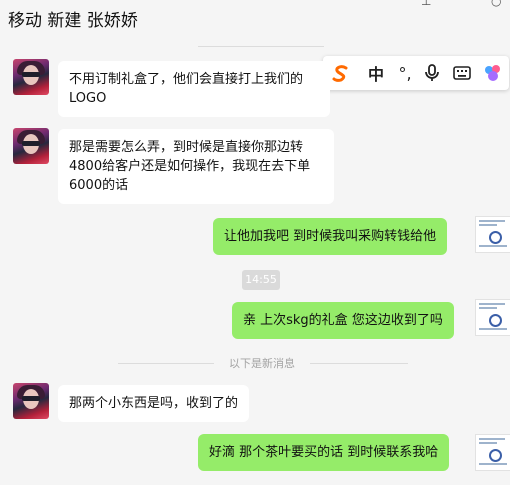 This screenshot has height=485, width=510. I want to click on message-bubble-sent: 让他加我吧 到时候我叫采购转钱给他, so click(330, 236).